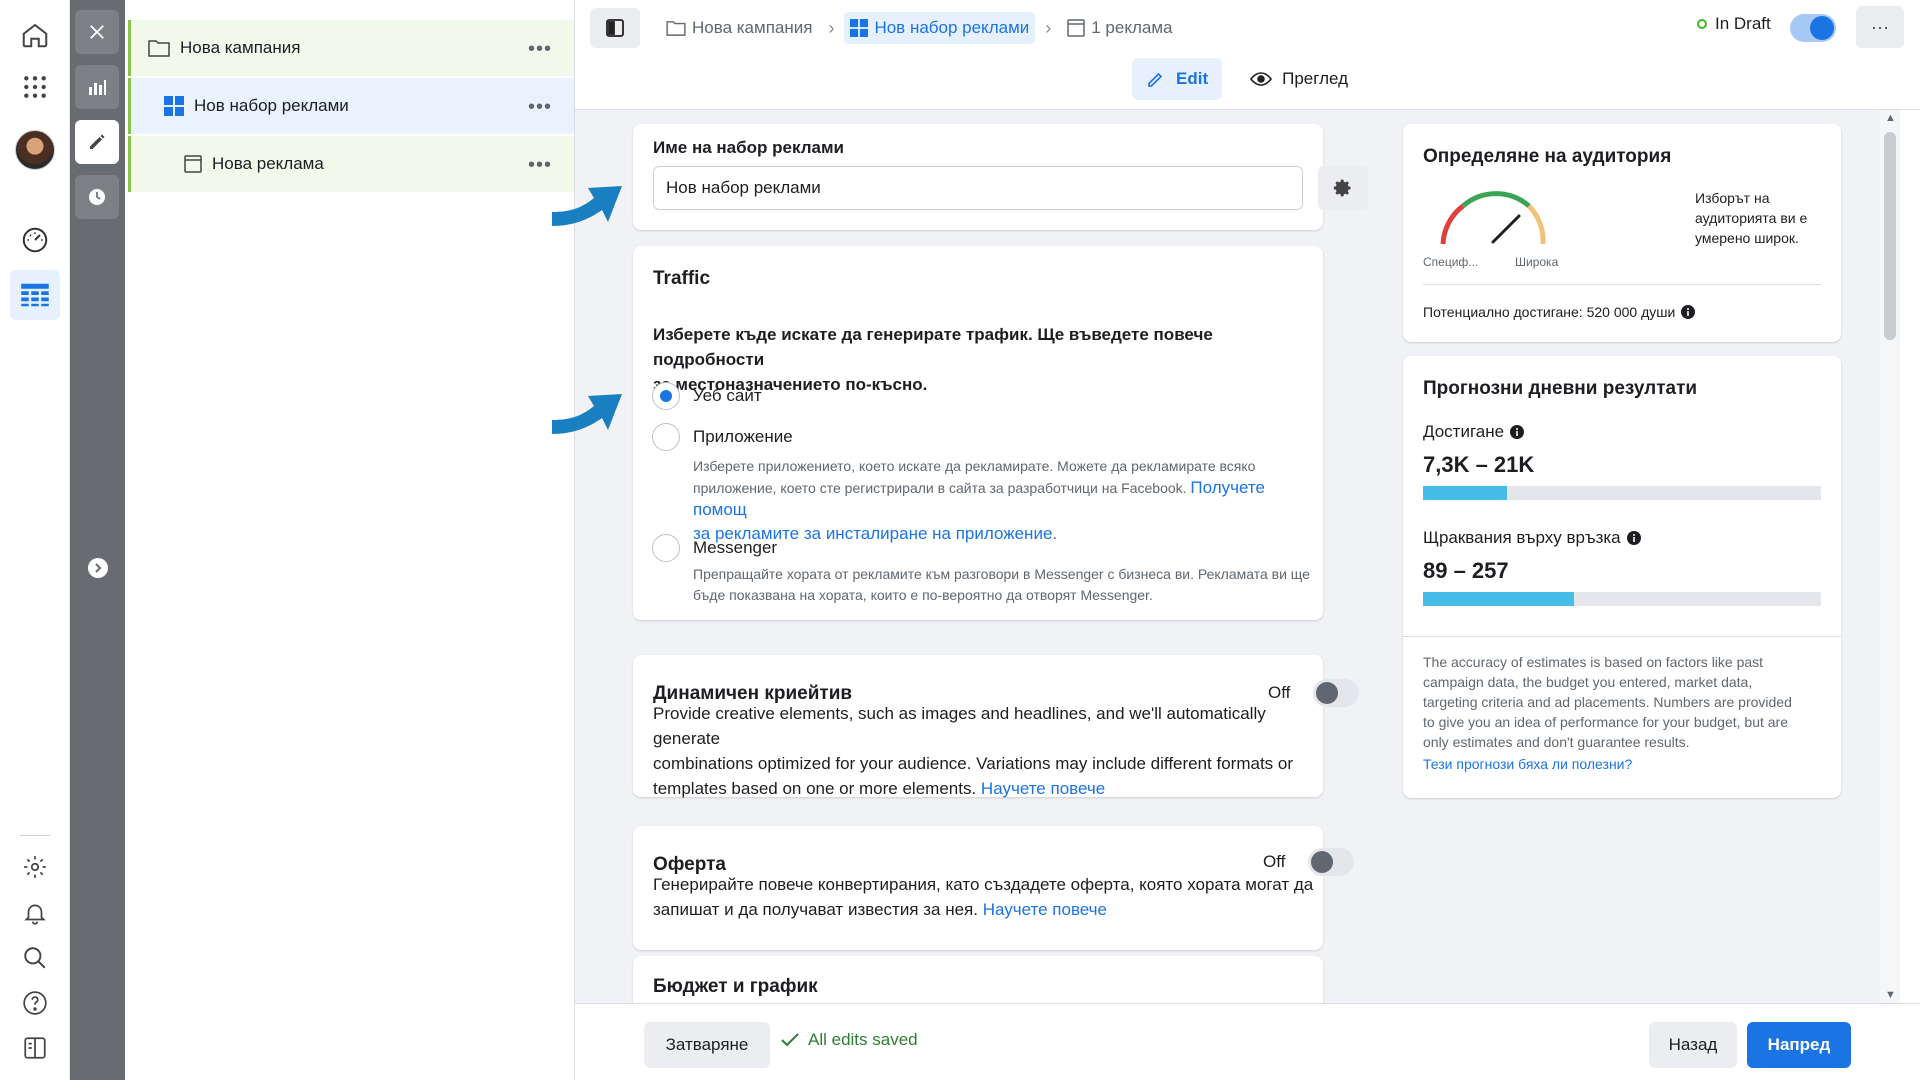 The height and width of the screenshot is (1080, 1920). I want to click on status-dot-icon, so click(1702, 24).